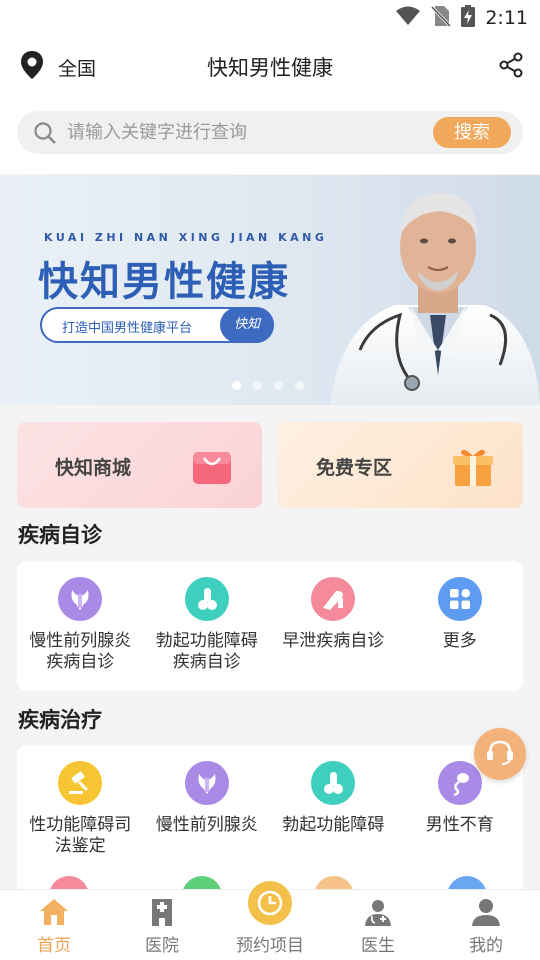 The height and width of the screenshot is (960, 540). I want to click on search-section: 搜索, so click(270, 136).